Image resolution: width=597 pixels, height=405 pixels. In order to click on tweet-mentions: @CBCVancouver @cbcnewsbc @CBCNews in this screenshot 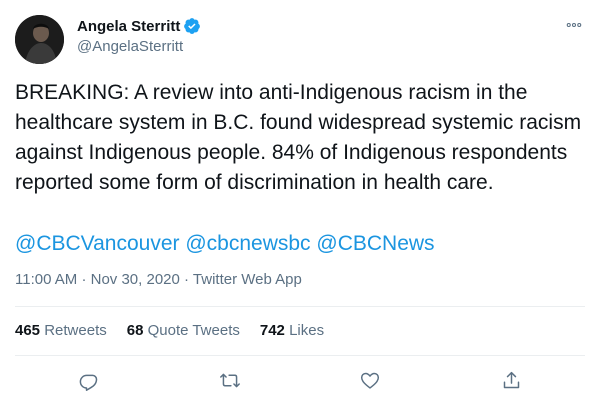, I will do `click(225, 244)`.